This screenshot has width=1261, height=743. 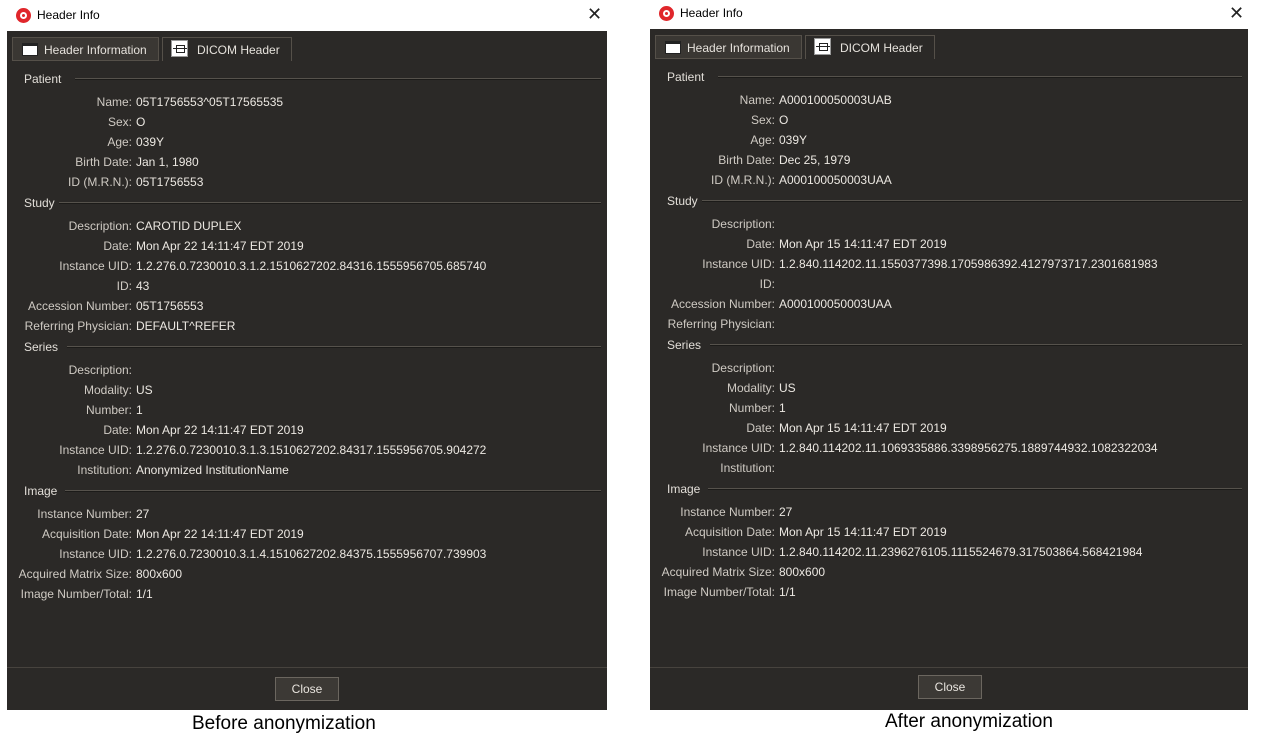 What do you see at coordinates (762, 120) in the screenshot?
I see `label-sex: Sex:` at bounding box center [762, 120].